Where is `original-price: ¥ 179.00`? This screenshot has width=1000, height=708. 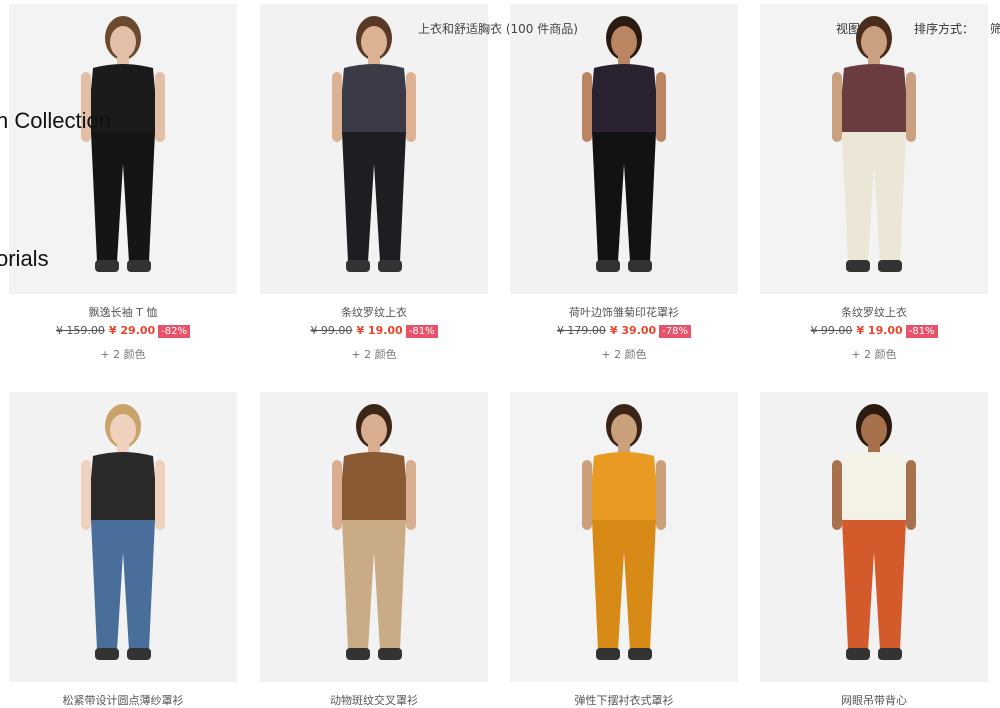
original-price: ¥ 179.00 is located at coordinates (581, 330).